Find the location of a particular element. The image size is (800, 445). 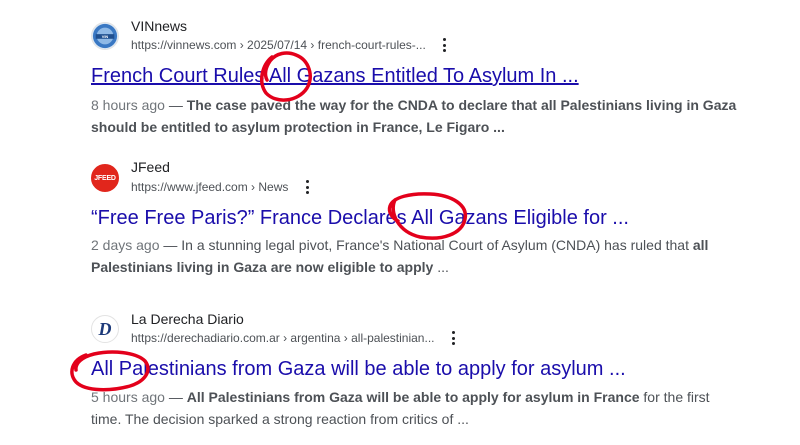

svg-text: VIN is located at coordinates (105, 36).